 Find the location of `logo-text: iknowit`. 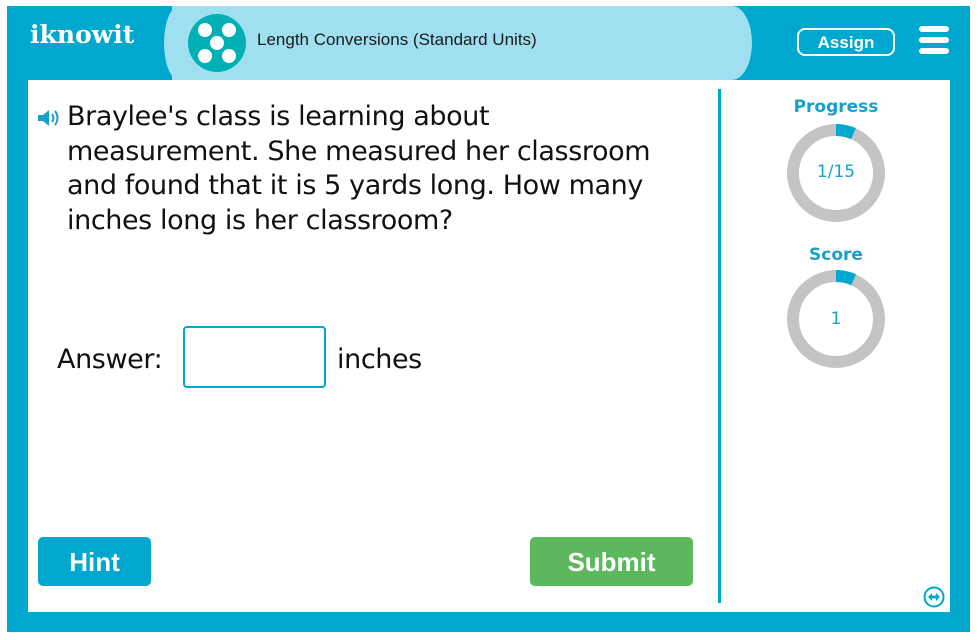

logo-text: iknowit is located at coordinates (82, 34).